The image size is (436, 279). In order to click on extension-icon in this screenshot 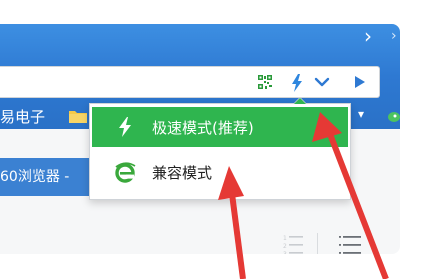, I will do `click(393, 117)`.